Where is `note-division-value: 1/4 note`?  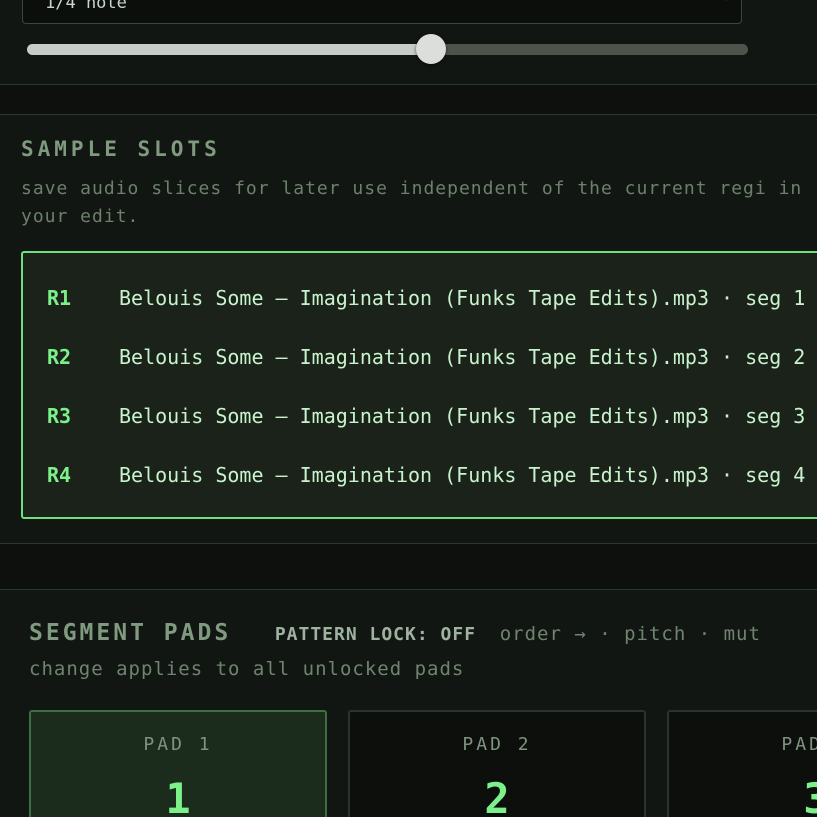 note-division-value: 1/4 note is located at coordinates (86, 6).